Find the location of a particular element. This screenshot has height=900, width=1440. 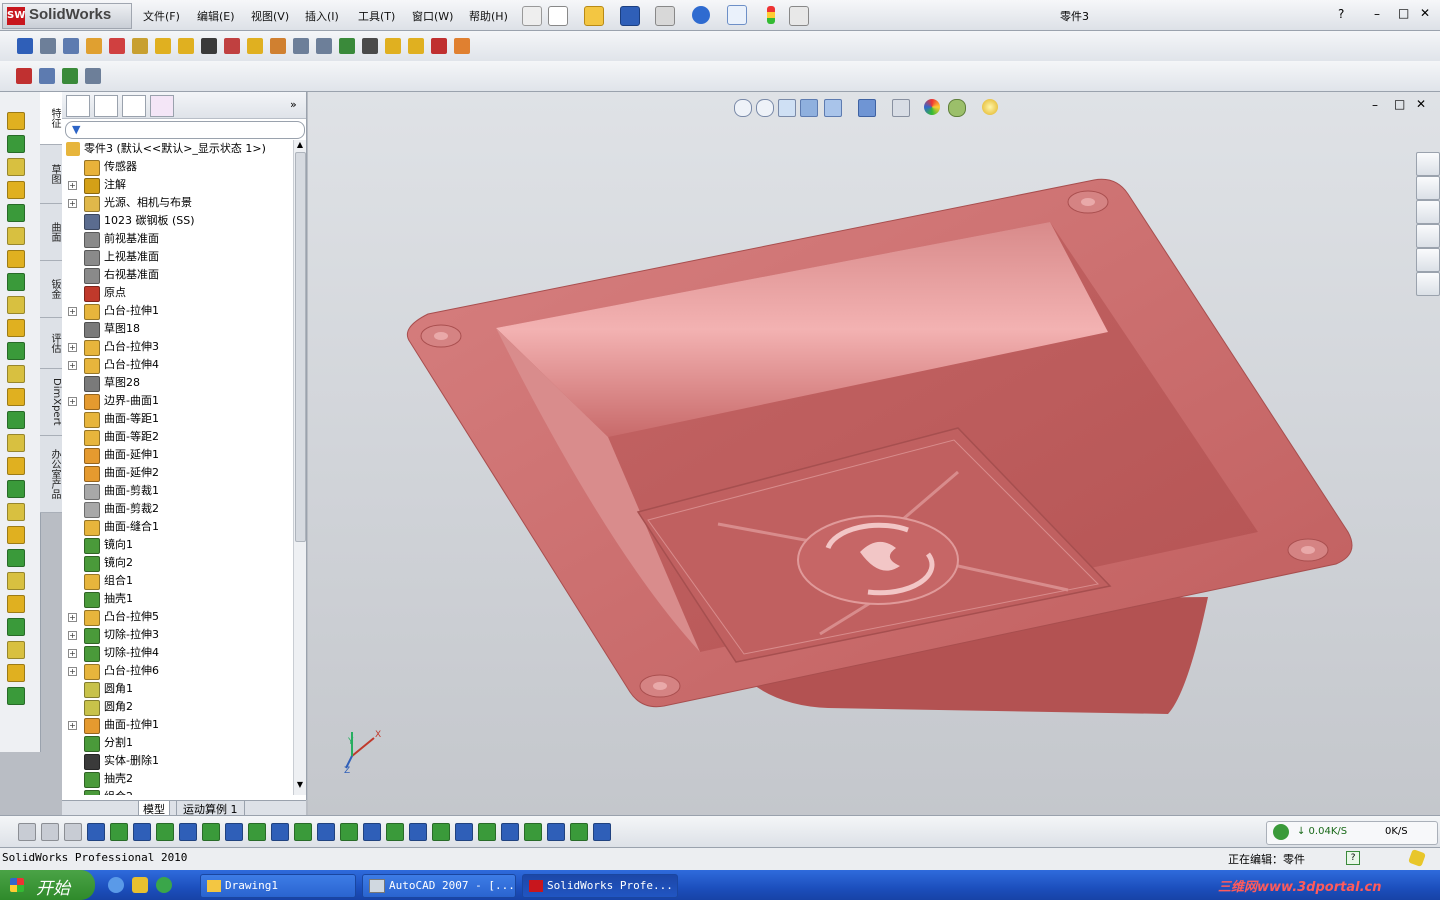

task-drawing1: Drawing1 is located at coordinates (278, 886).